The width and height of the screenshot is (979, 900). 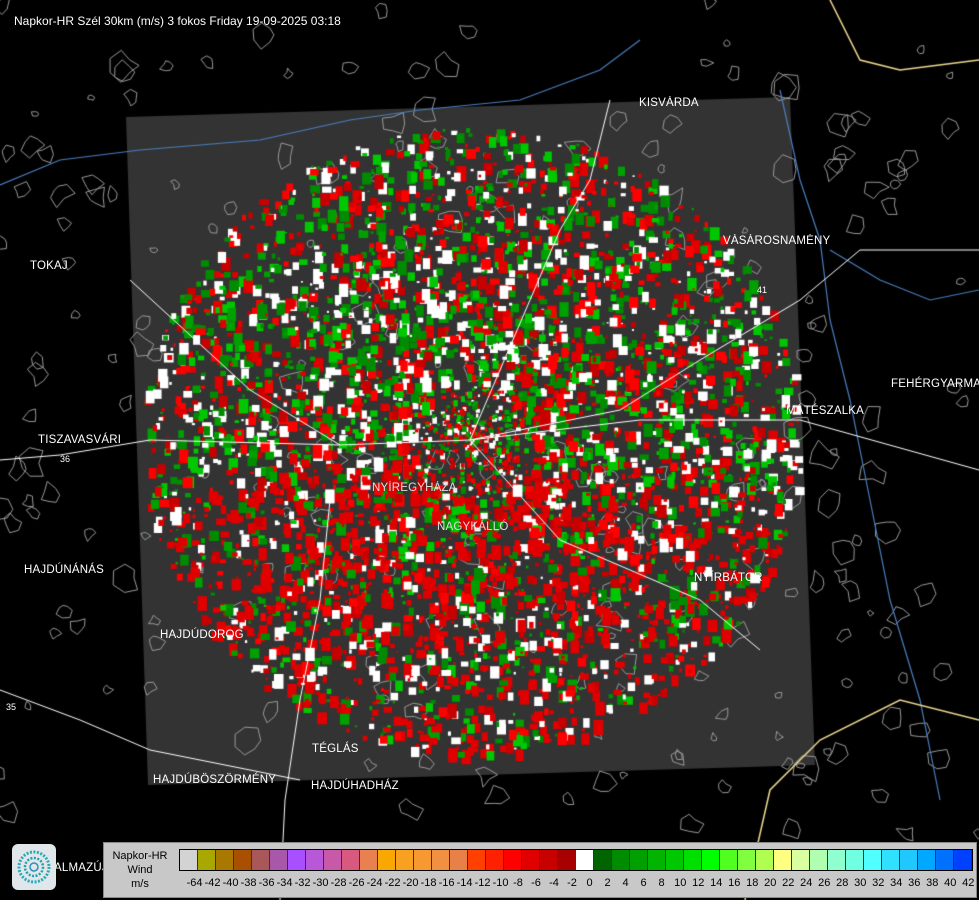 I want to click on legend-label: -8, so click(x=518, y=883).